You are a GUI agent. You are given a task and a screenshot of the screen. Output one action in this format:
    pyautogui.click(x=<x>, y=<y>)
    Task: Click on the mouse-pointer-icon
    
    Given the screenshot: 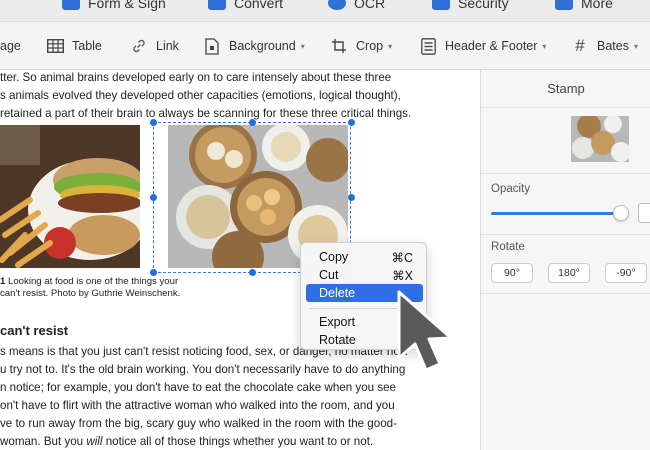 What is the action you would take?
    pyautogui.click(x=435, y=335)
    